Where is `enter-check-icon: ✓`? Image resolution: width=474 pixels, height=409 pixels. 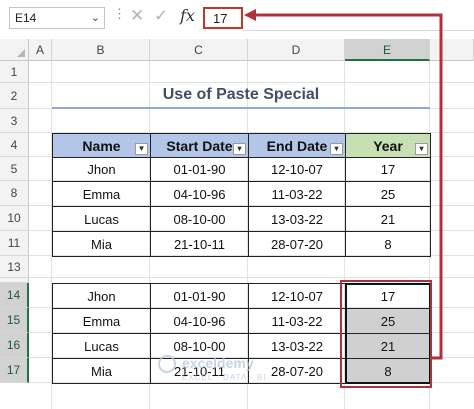 enter-check-icon: ✓ is located at coordinates (161, 16).